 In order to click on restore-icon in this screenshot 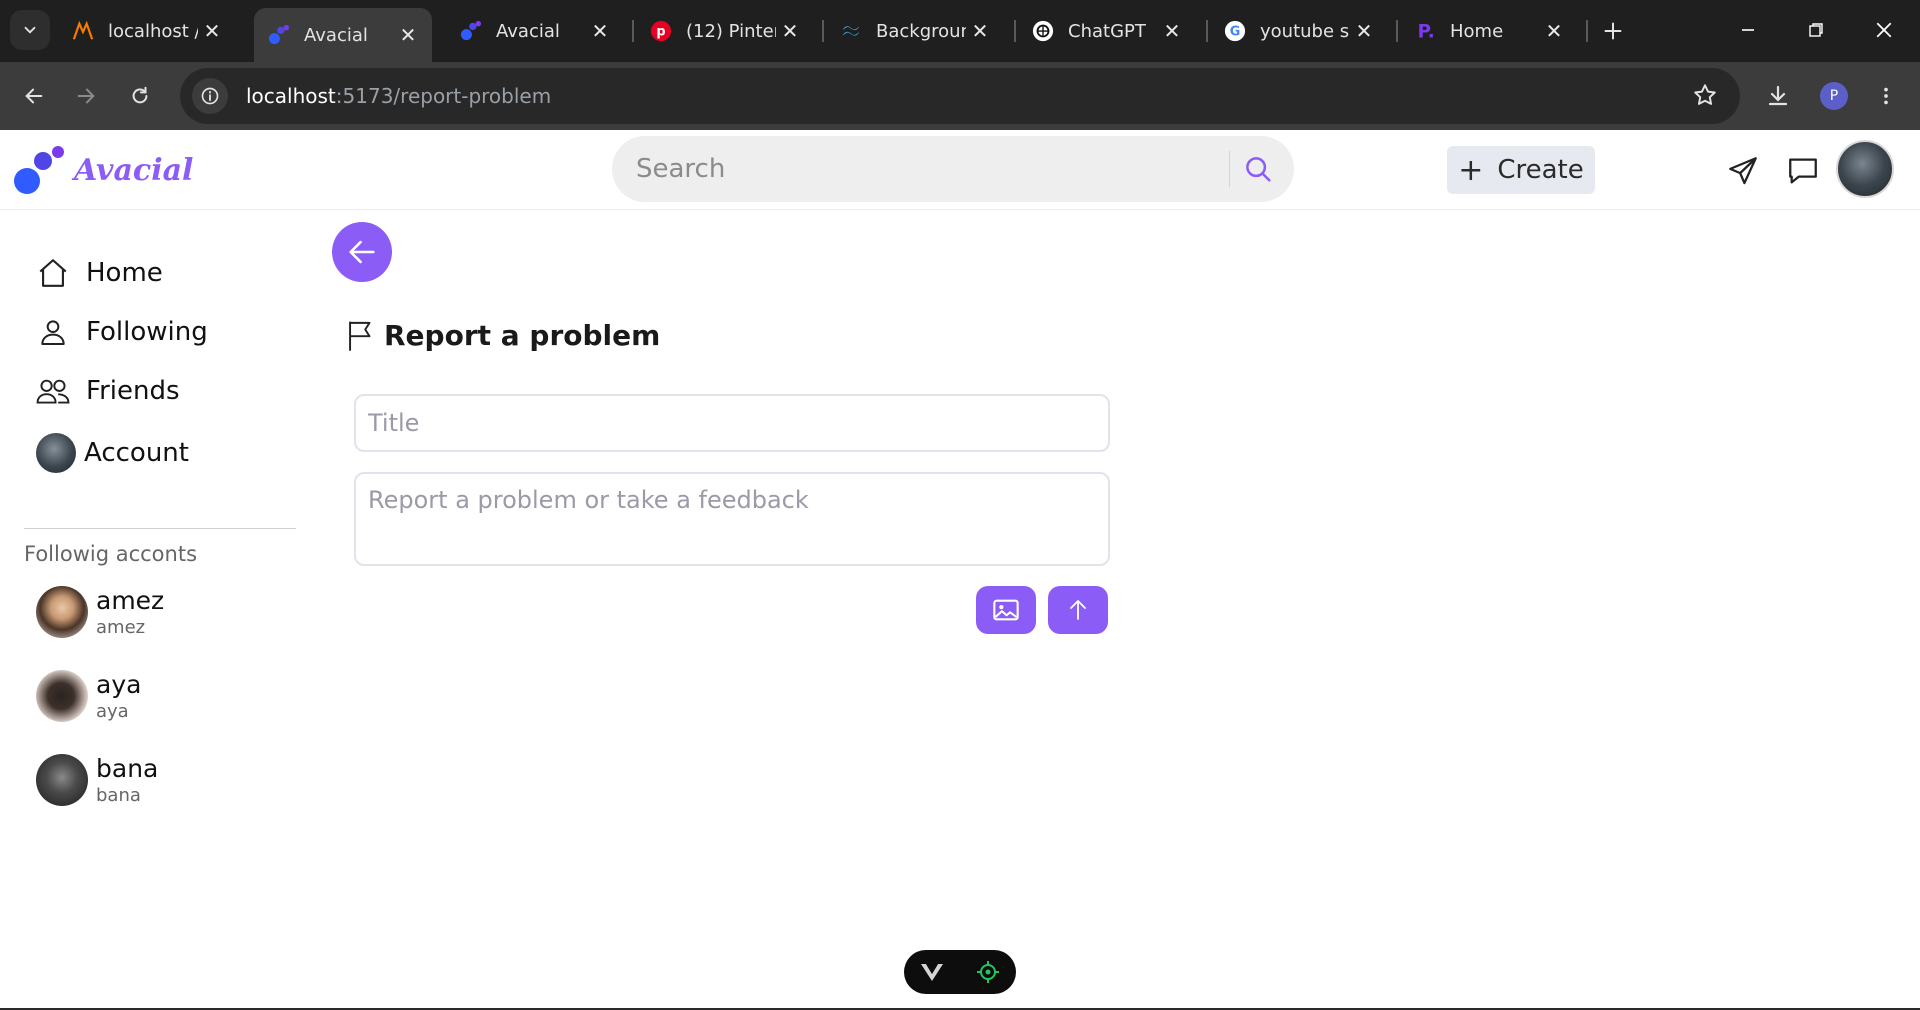, I will do `click(1816, 30)`.